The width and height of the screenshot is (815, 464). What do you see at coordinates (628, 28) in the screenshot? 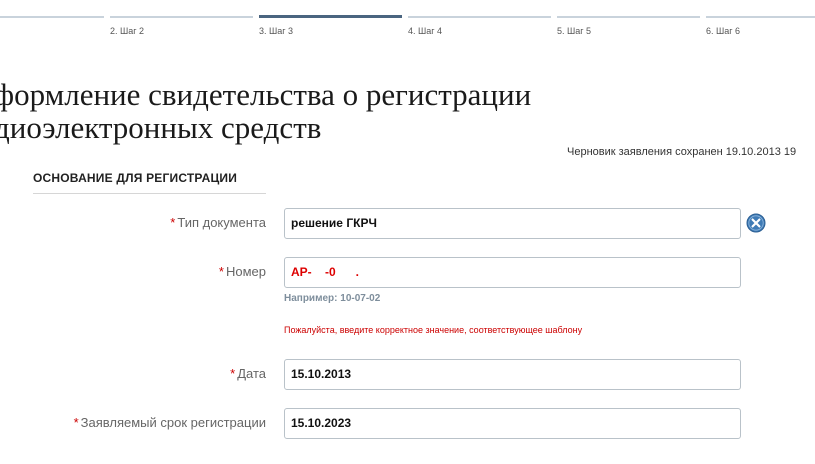
I see `step-5: 5. Шаг 5` at bounding box center [628, 28].